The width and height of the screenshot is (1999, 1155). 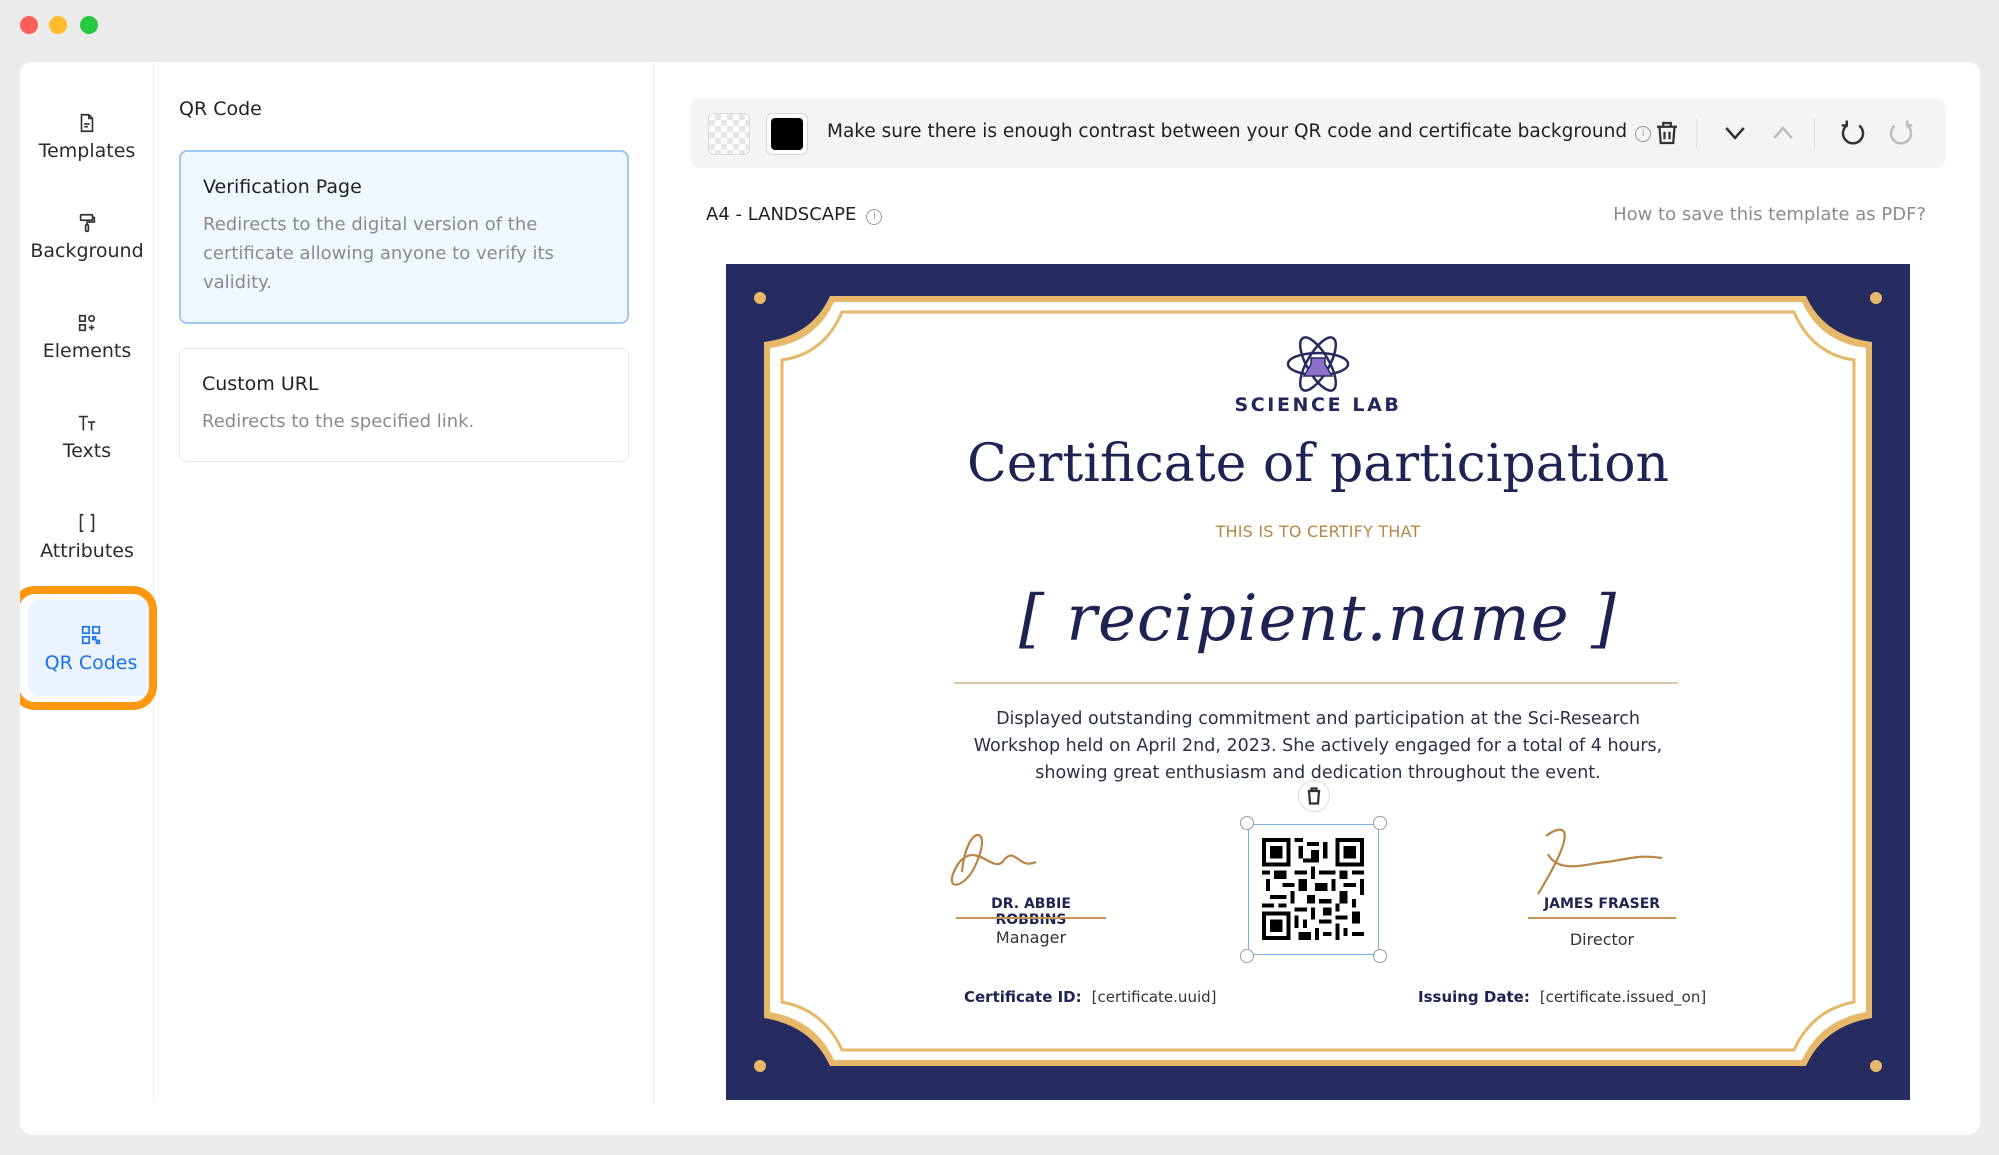 I want to click on text-icon, so click(x=87, y=423).